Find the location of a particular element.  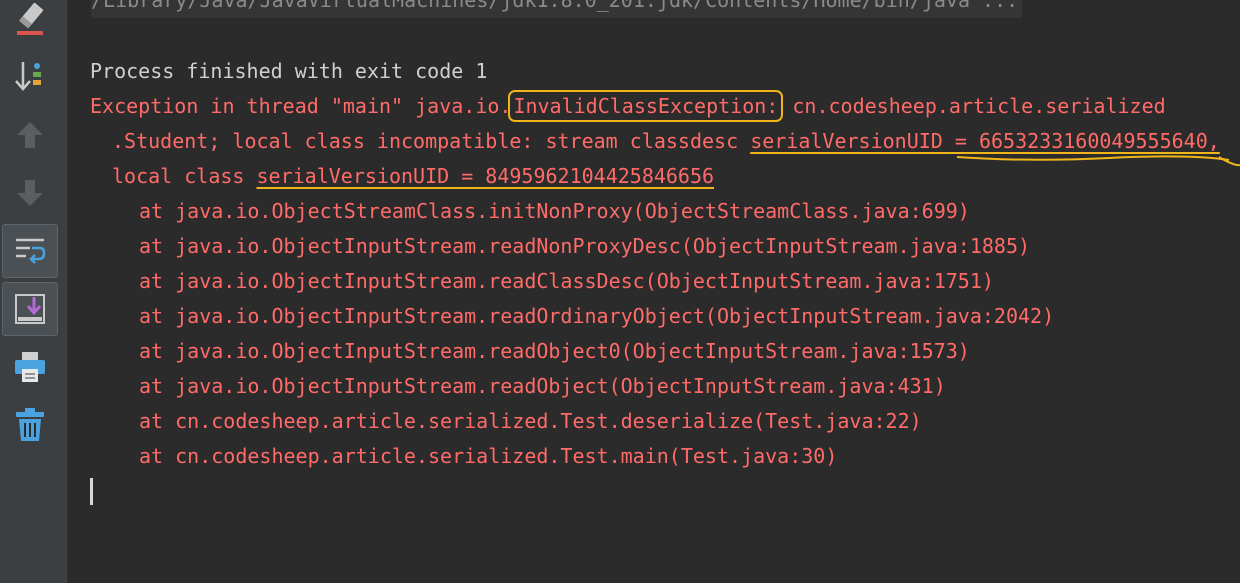

sort-button is located at coordinates (30, 77).